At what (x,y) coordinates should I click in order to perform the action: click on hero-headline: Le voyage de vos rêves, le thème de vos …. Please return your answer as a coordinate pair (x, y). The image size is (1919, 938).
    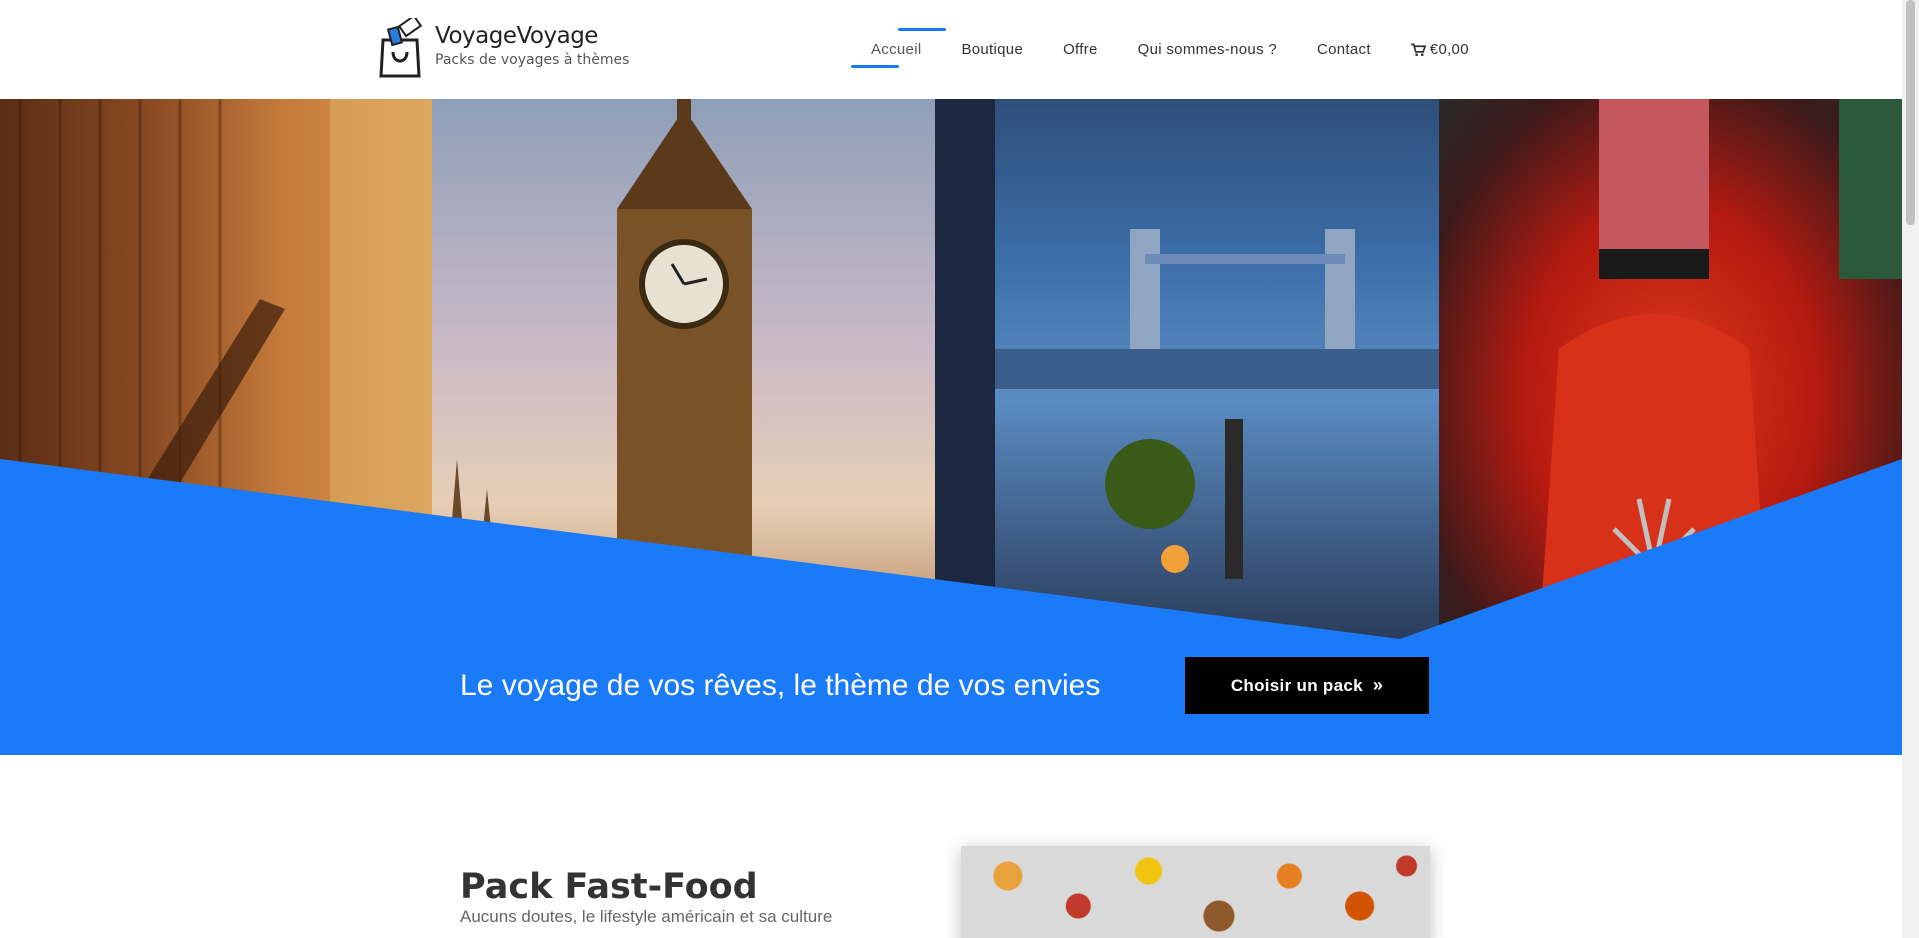
    Looking at the image, I should click on (780, 685).